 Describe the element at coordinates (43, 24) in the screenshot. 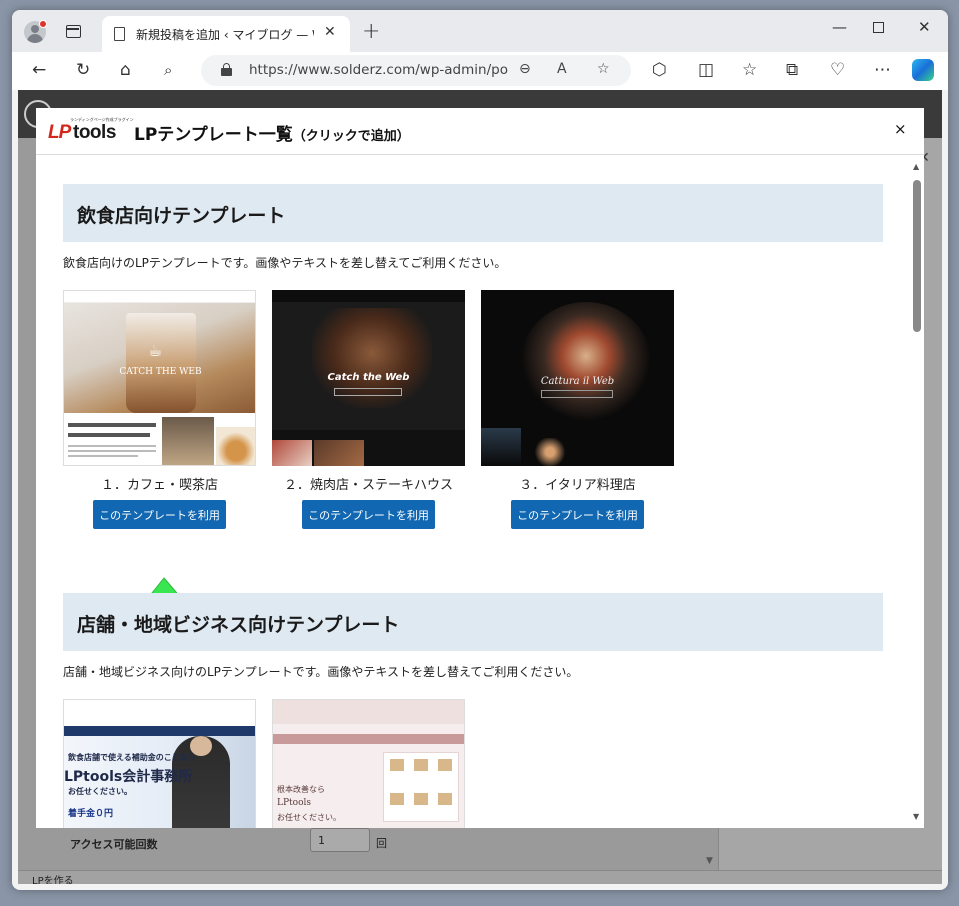

I see `notification-dot` at that location.